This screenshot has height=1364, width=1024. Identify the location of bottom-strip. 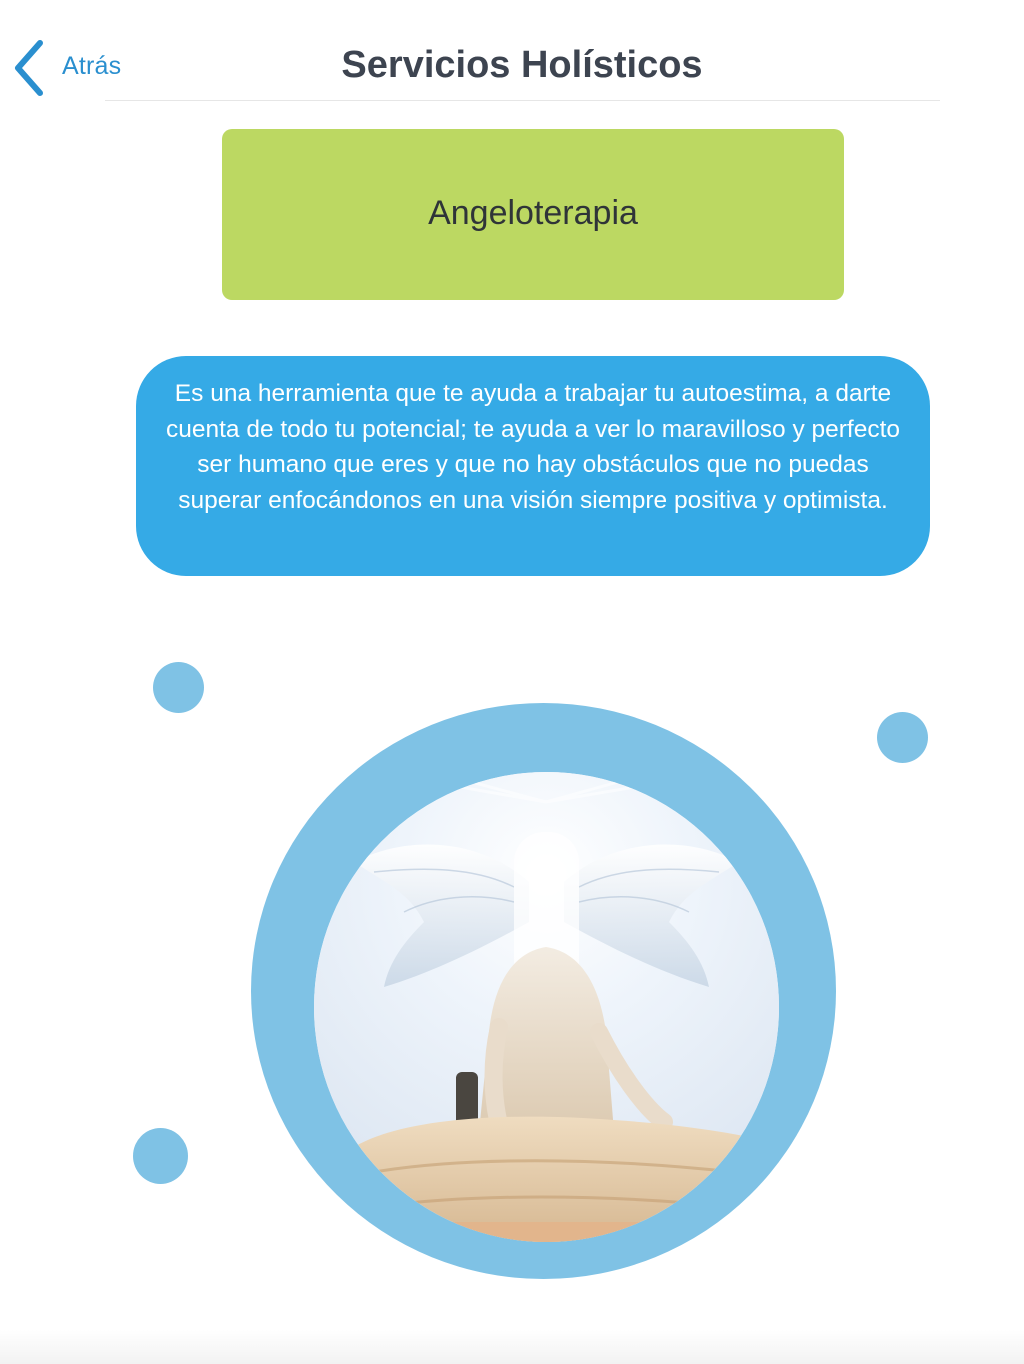
(512, 1347).